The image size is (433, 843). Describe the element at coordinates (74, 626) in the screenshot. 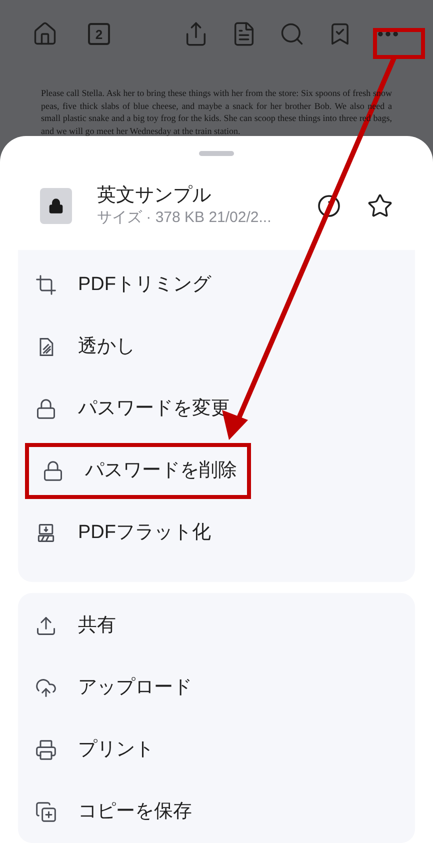

I see `menu-item: 共有` at that location.